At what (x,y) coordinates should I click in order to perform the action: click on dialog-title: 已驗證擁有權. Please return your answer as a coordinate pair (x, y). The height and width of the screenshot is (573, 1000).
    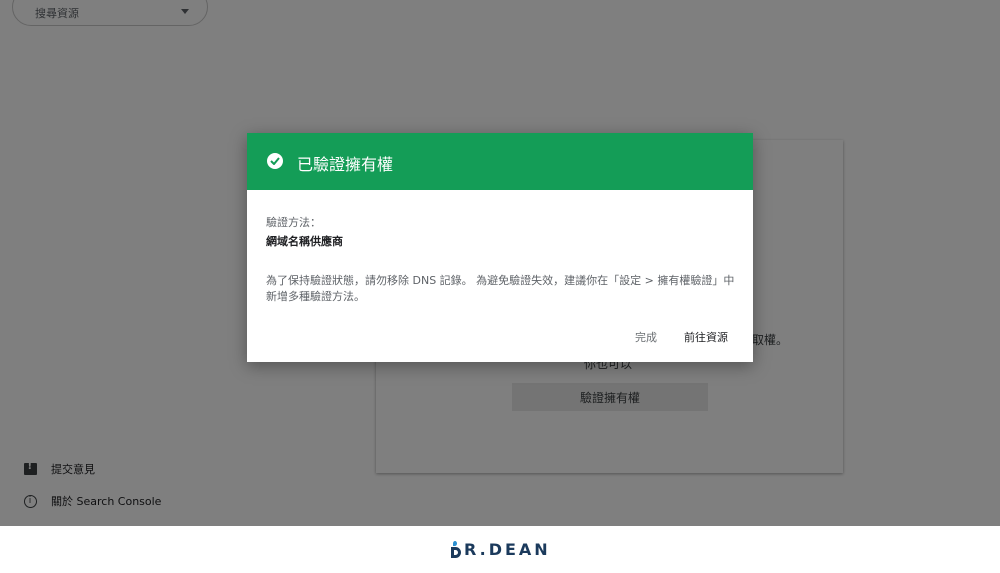
    Looking at the image, I should click on (345, 164).